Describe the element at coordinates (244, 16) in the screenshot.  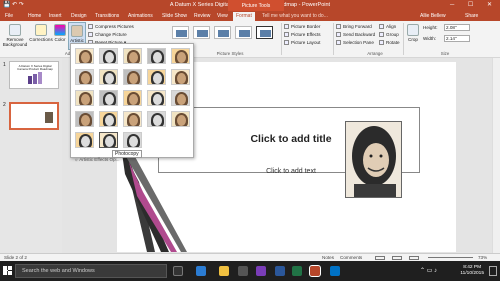
I see `tab-format: Format` at that location.